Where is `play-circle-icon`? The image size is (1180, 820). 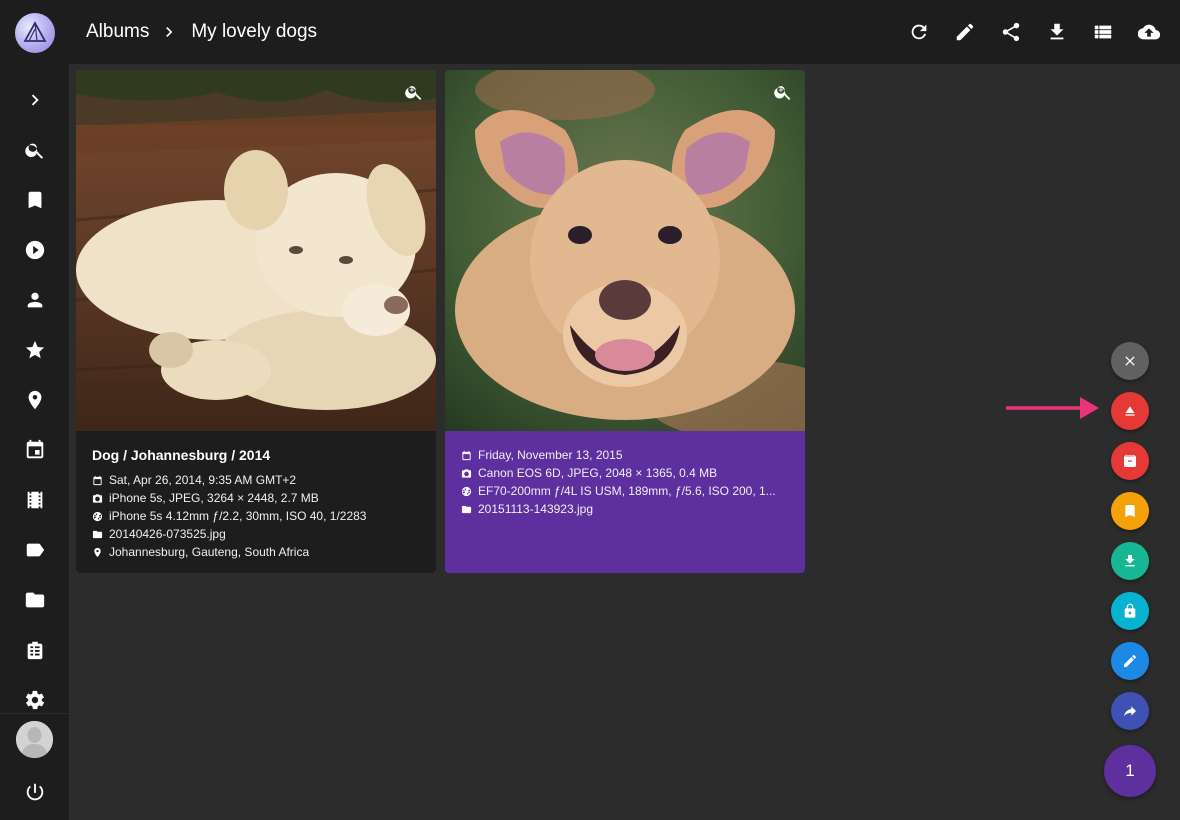 play-circle-icon is located at coordinates (34, 250).